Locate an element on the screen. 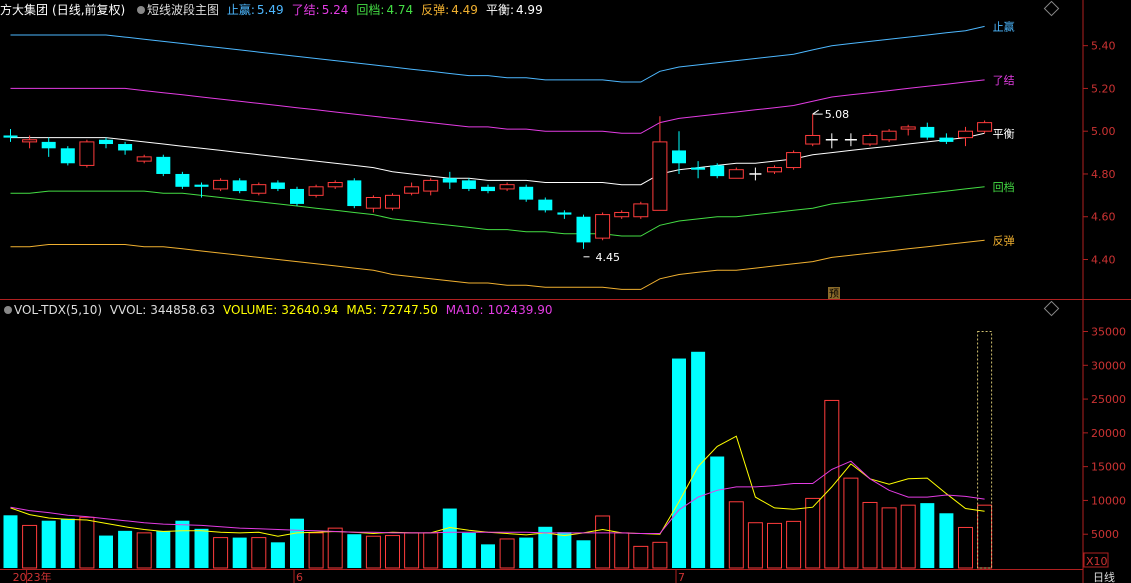 The width and height of the screenshot is (1131, 583). huidang-line is located at coordinates (497, 211).